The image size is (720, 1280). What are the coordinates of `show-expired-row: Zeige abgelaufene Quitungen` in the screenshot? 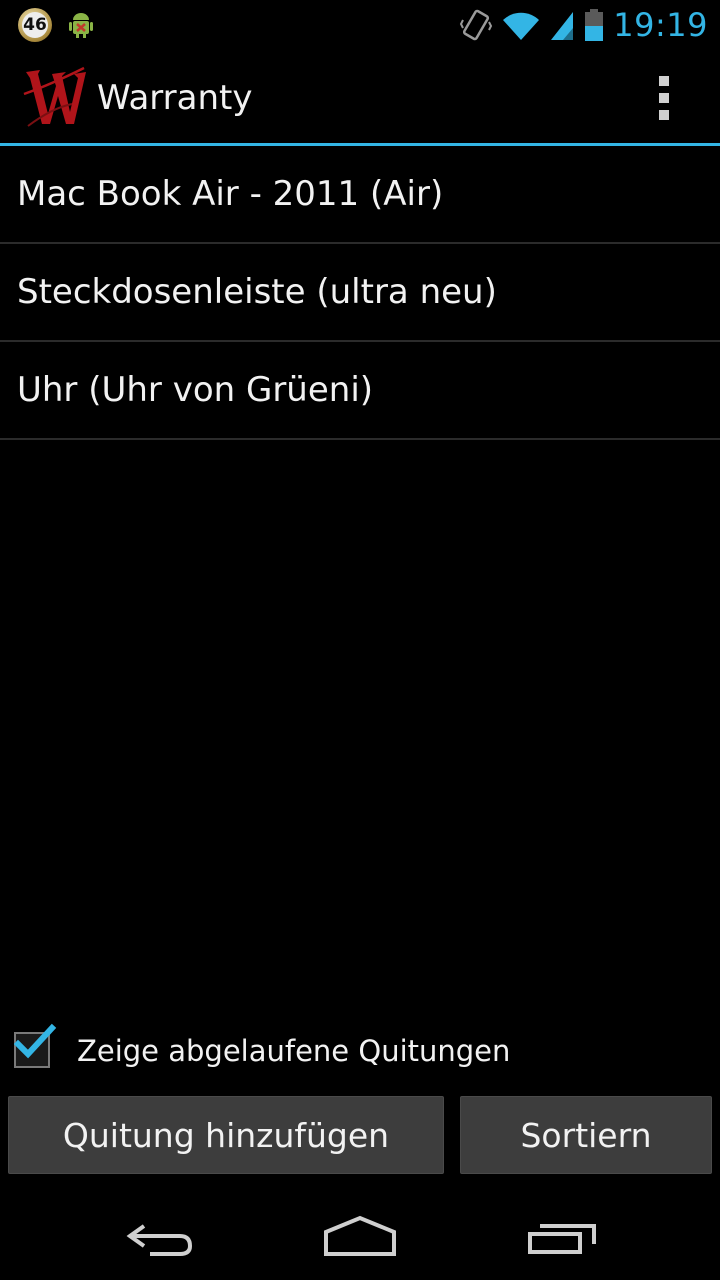 It's located at (360, 1051).